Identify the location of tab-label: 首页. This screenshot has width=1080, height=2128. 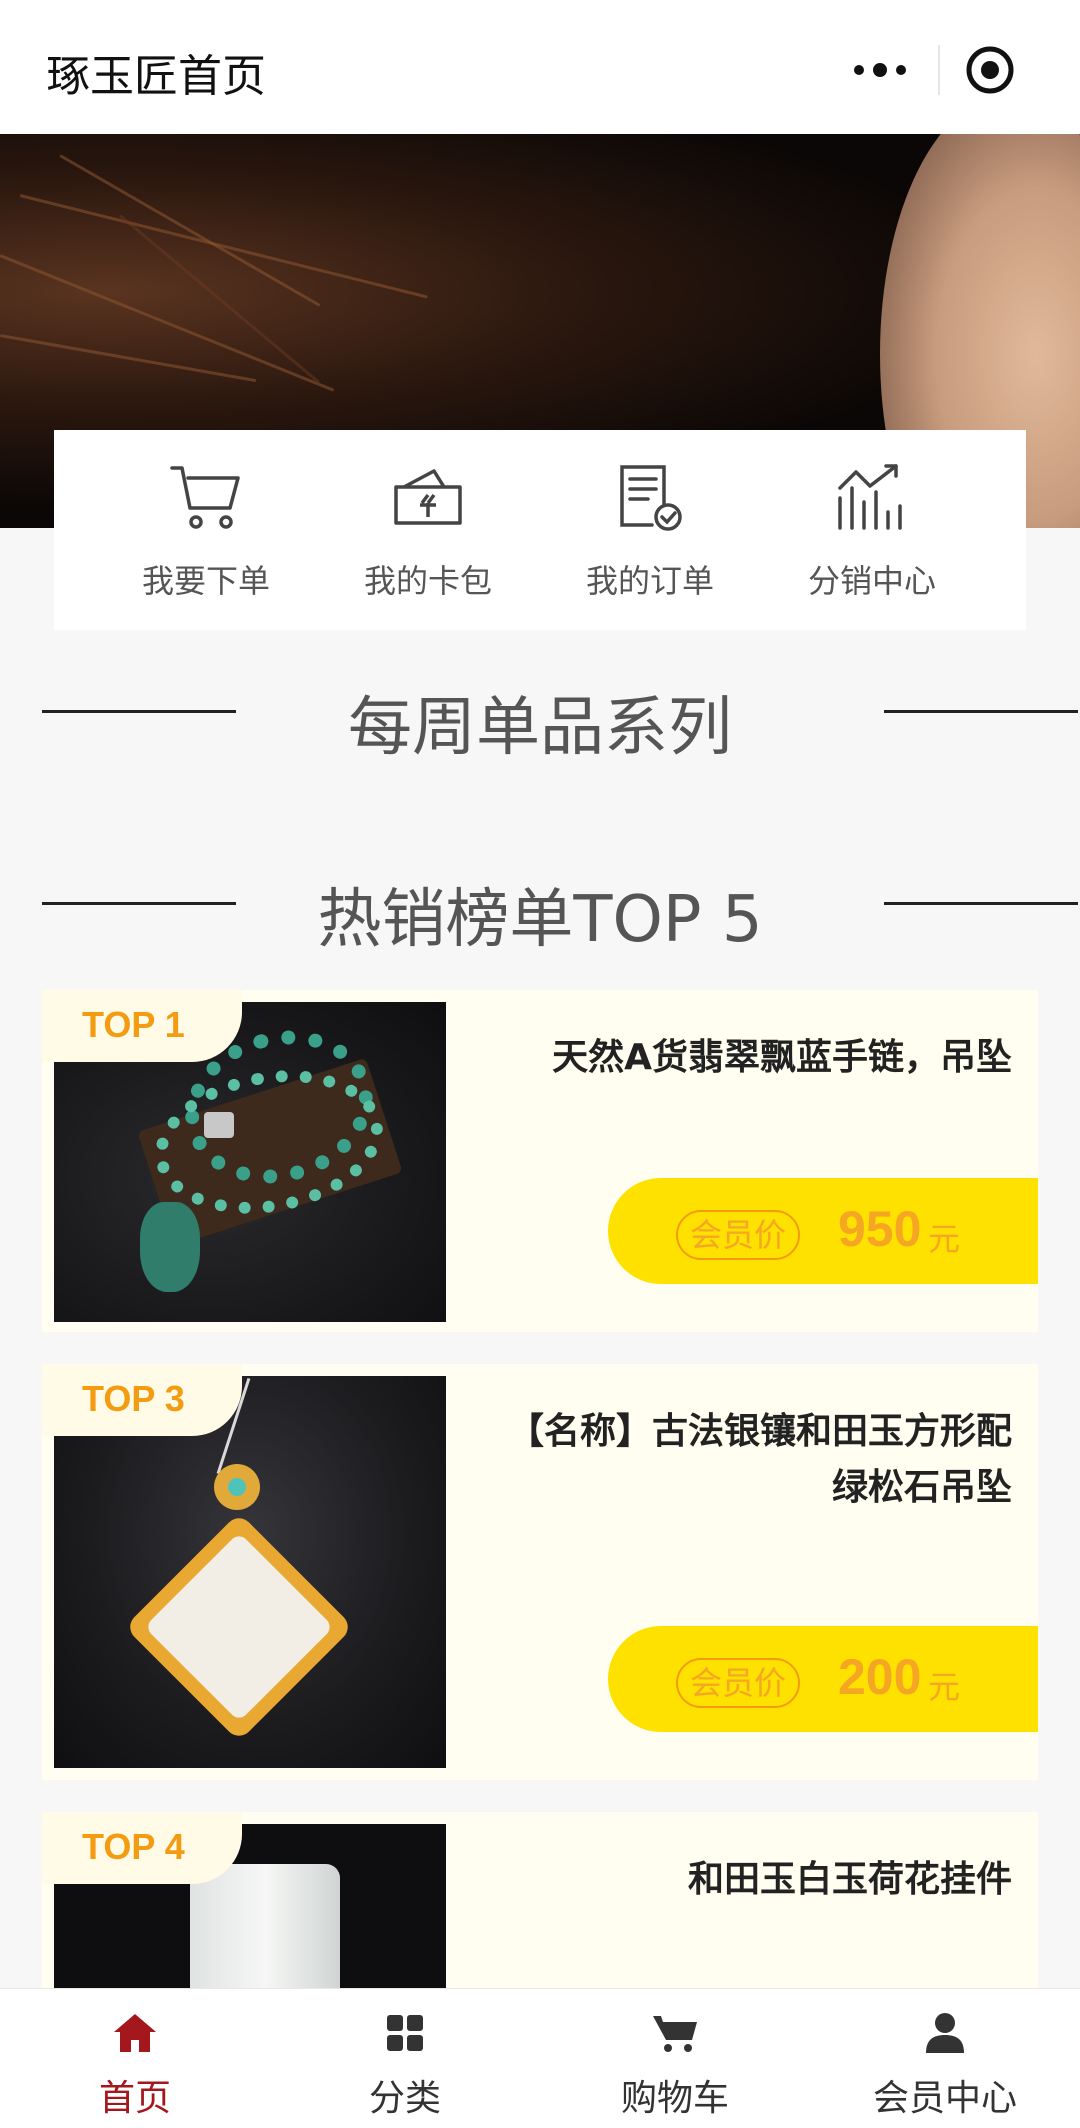
(134, 2098).